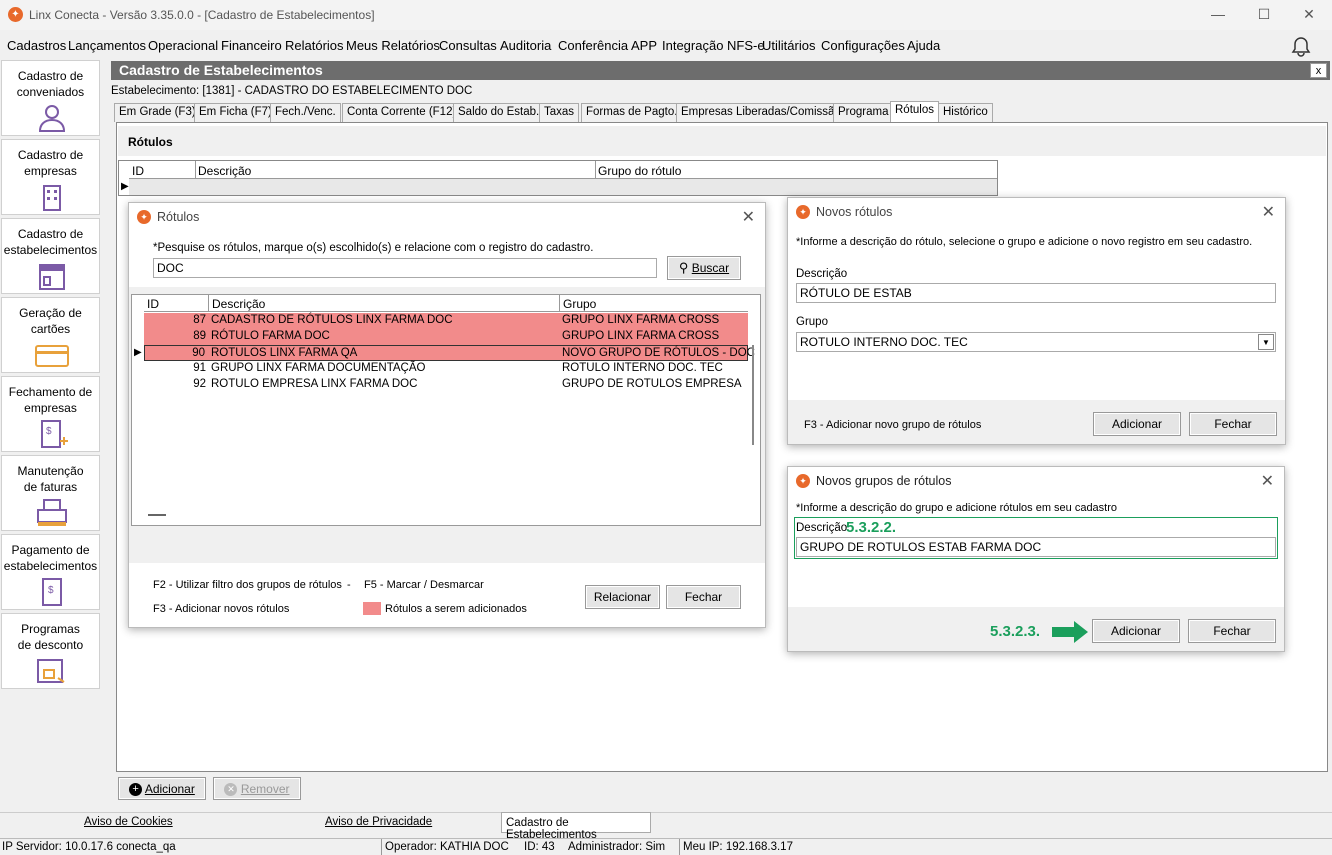  I want to click on cell-id: 90, so click(198, 353).